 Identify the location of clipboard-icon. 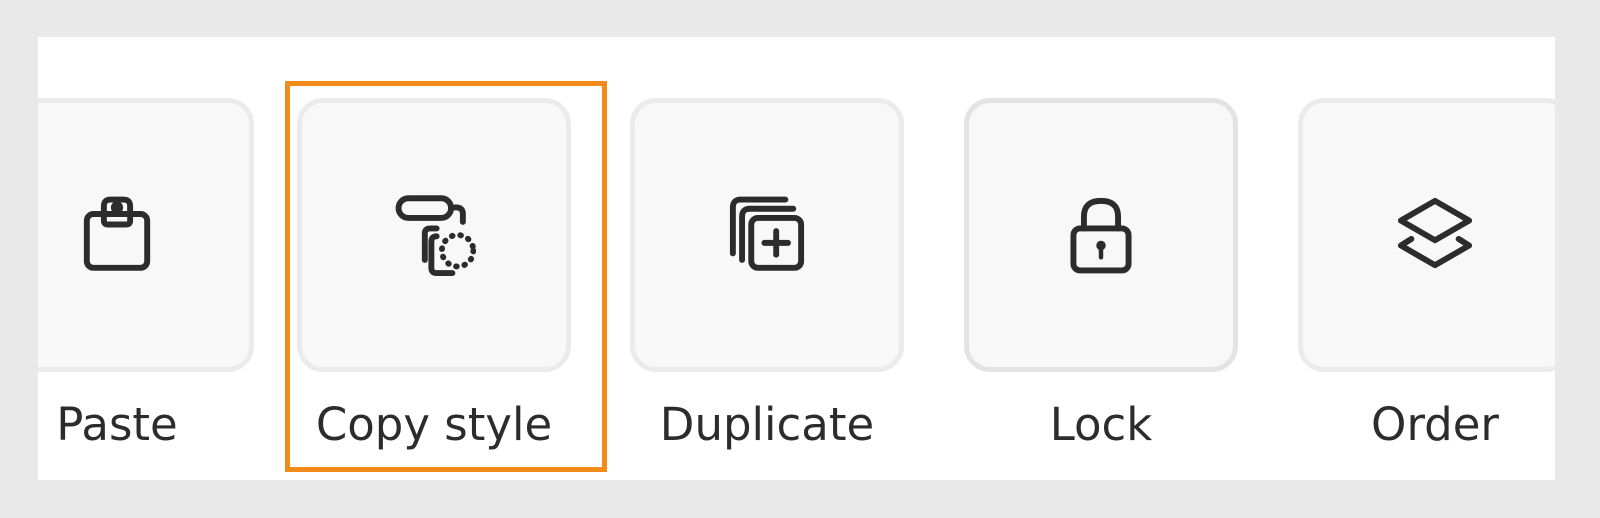
(117, 233).